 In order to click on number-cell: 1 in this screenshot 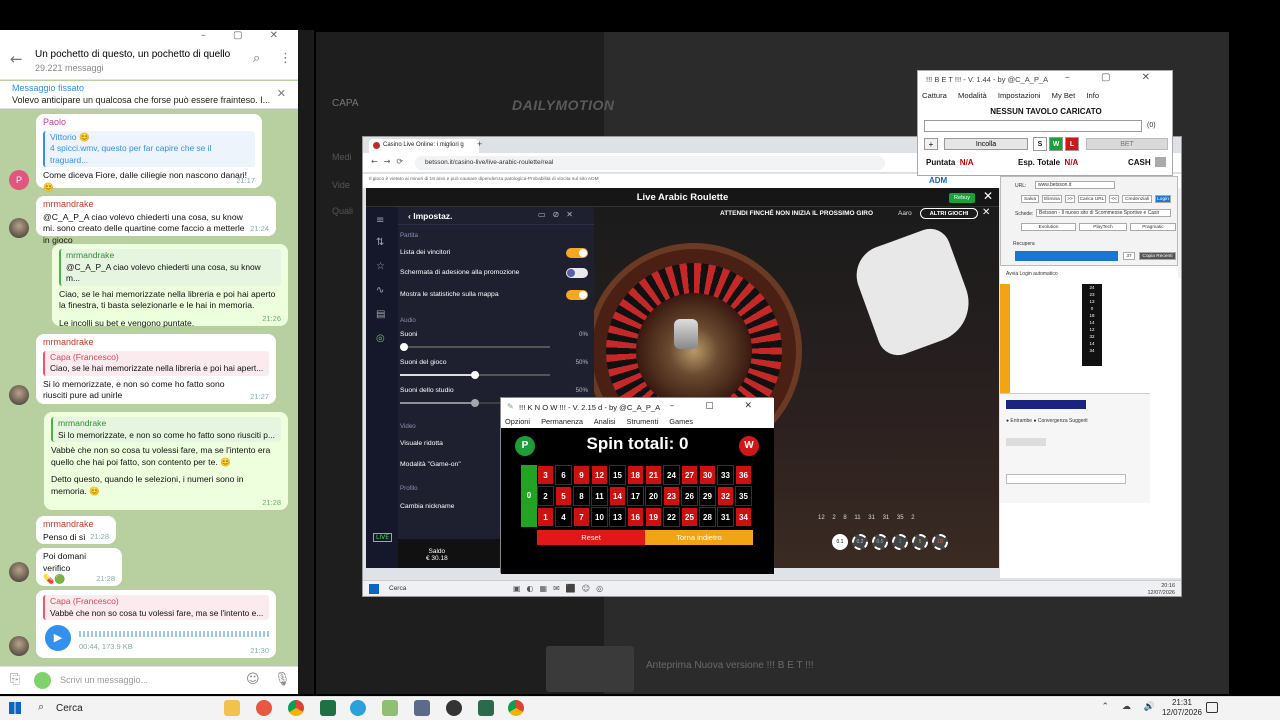, I will do `click(545, 517)`.